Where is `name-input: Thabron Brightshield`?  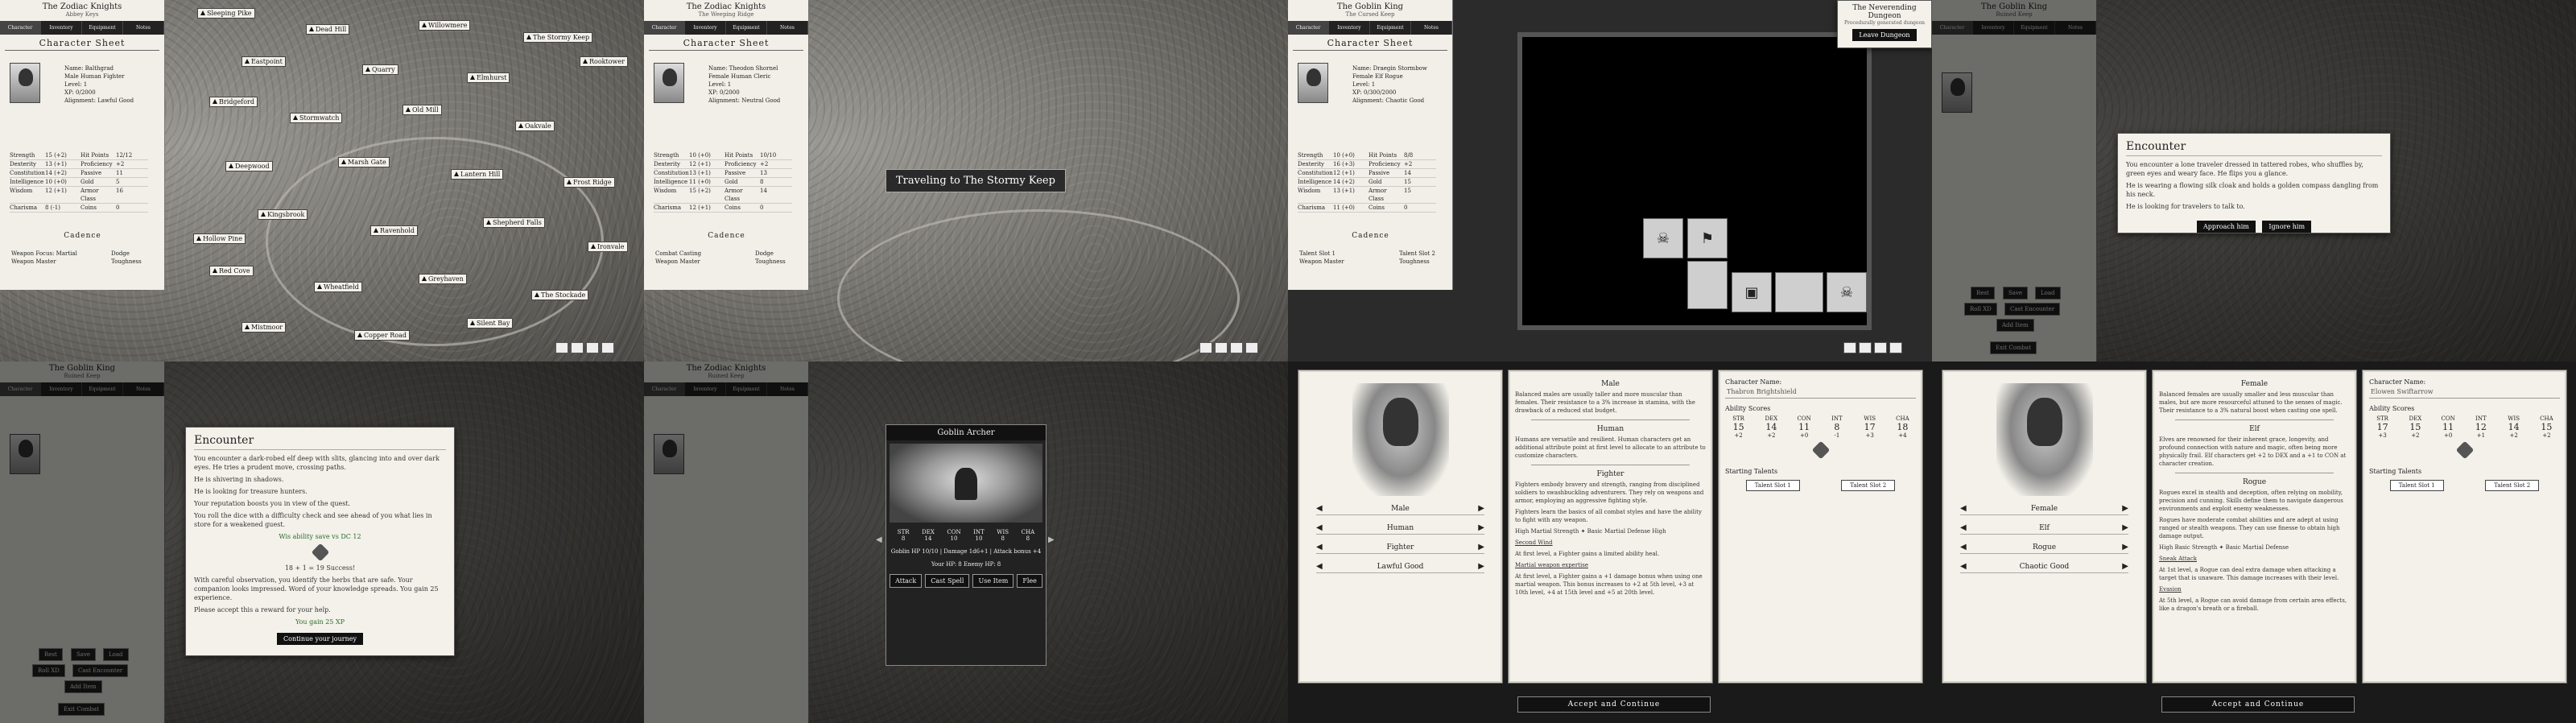
name-input: Thabron Brightshield is located at coordinates (1820, 392).